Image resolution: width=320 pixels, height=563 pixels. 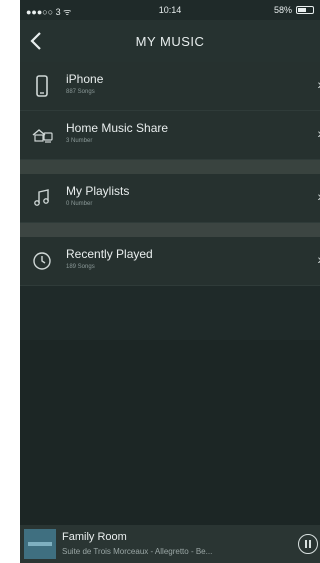 I want to click on player-room: Family Room, so click(x=94, y=537).